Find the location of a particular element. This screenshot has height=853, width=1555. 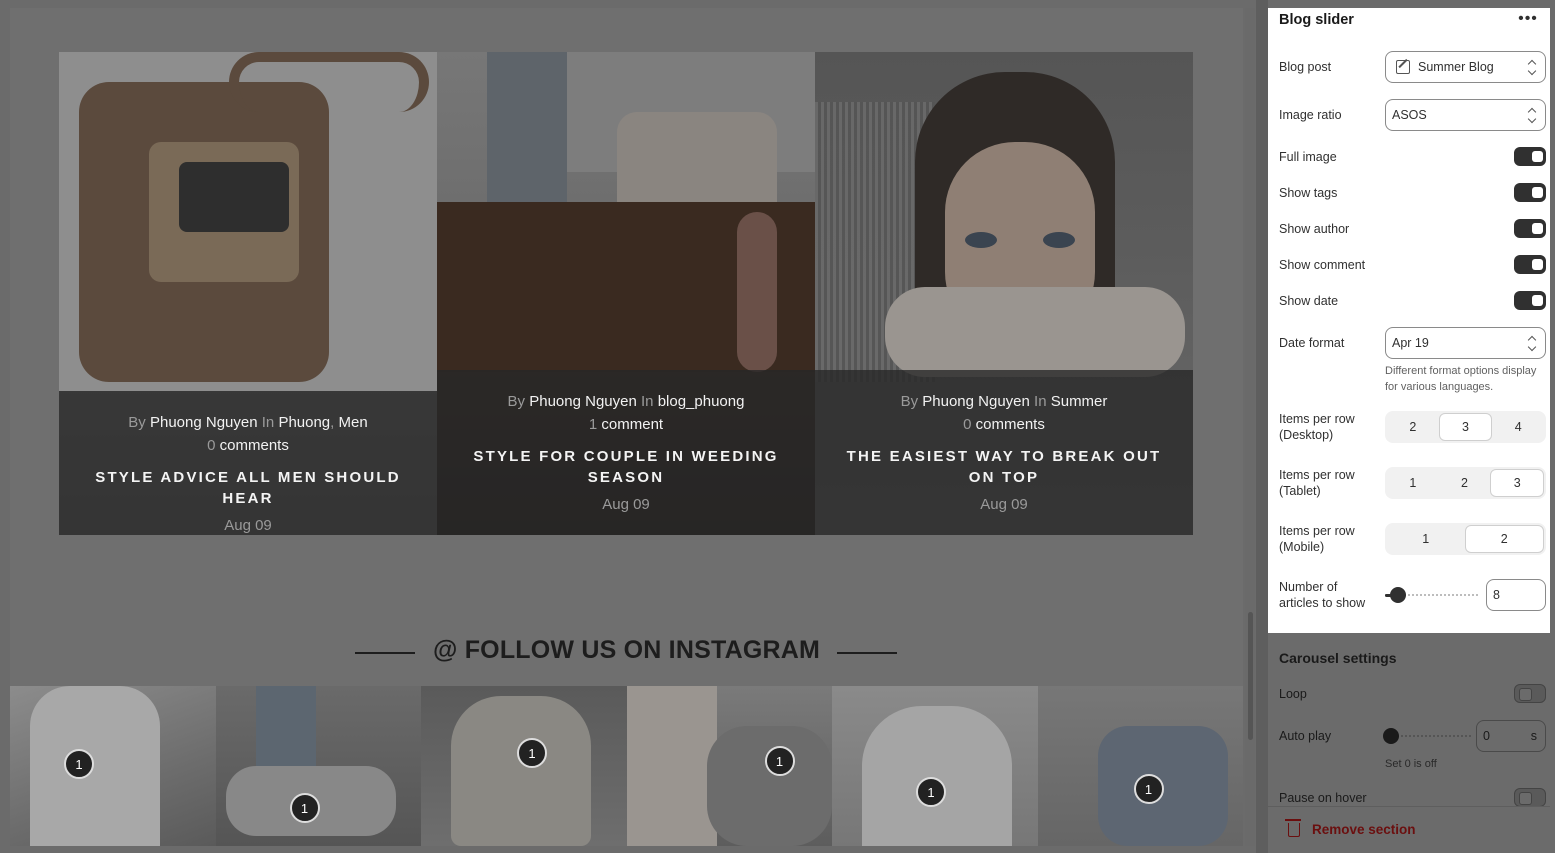

auto-play-label: Auto play is located at coordinates (1305, 736).